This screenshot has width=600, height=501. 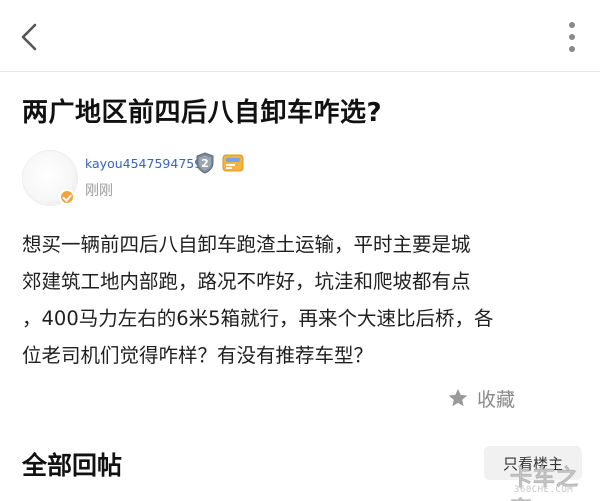 I want to click on more-vertical-icon, so click(x=572, y=25).